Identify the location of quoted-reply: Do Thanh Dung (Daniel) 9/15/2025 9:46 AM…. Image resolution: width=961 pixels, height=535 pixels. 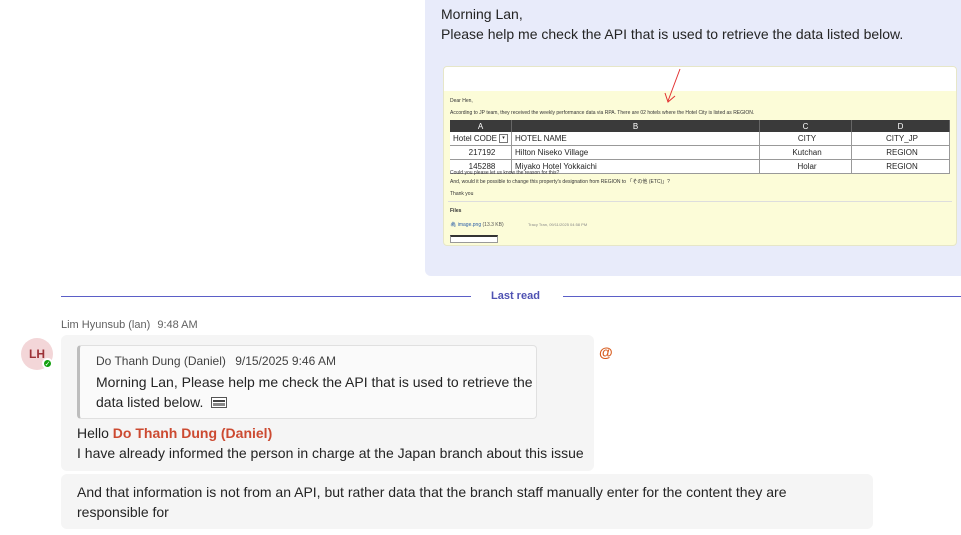
(307, 382).